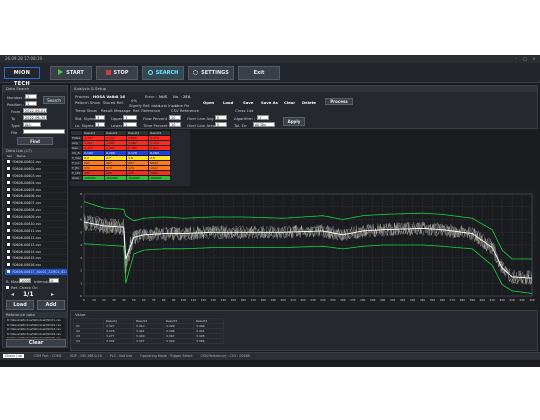 This screenshot has width=540, height=420. I want to click on lower-field: 1, so click(130, 124).